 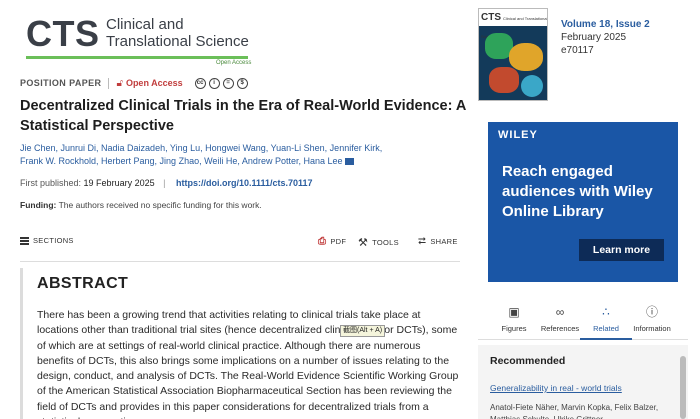 What do you see at coordinates (621, 250) in the screenshot?
I see `learn-more-button: Learn more` at bounding box center [621, 250].